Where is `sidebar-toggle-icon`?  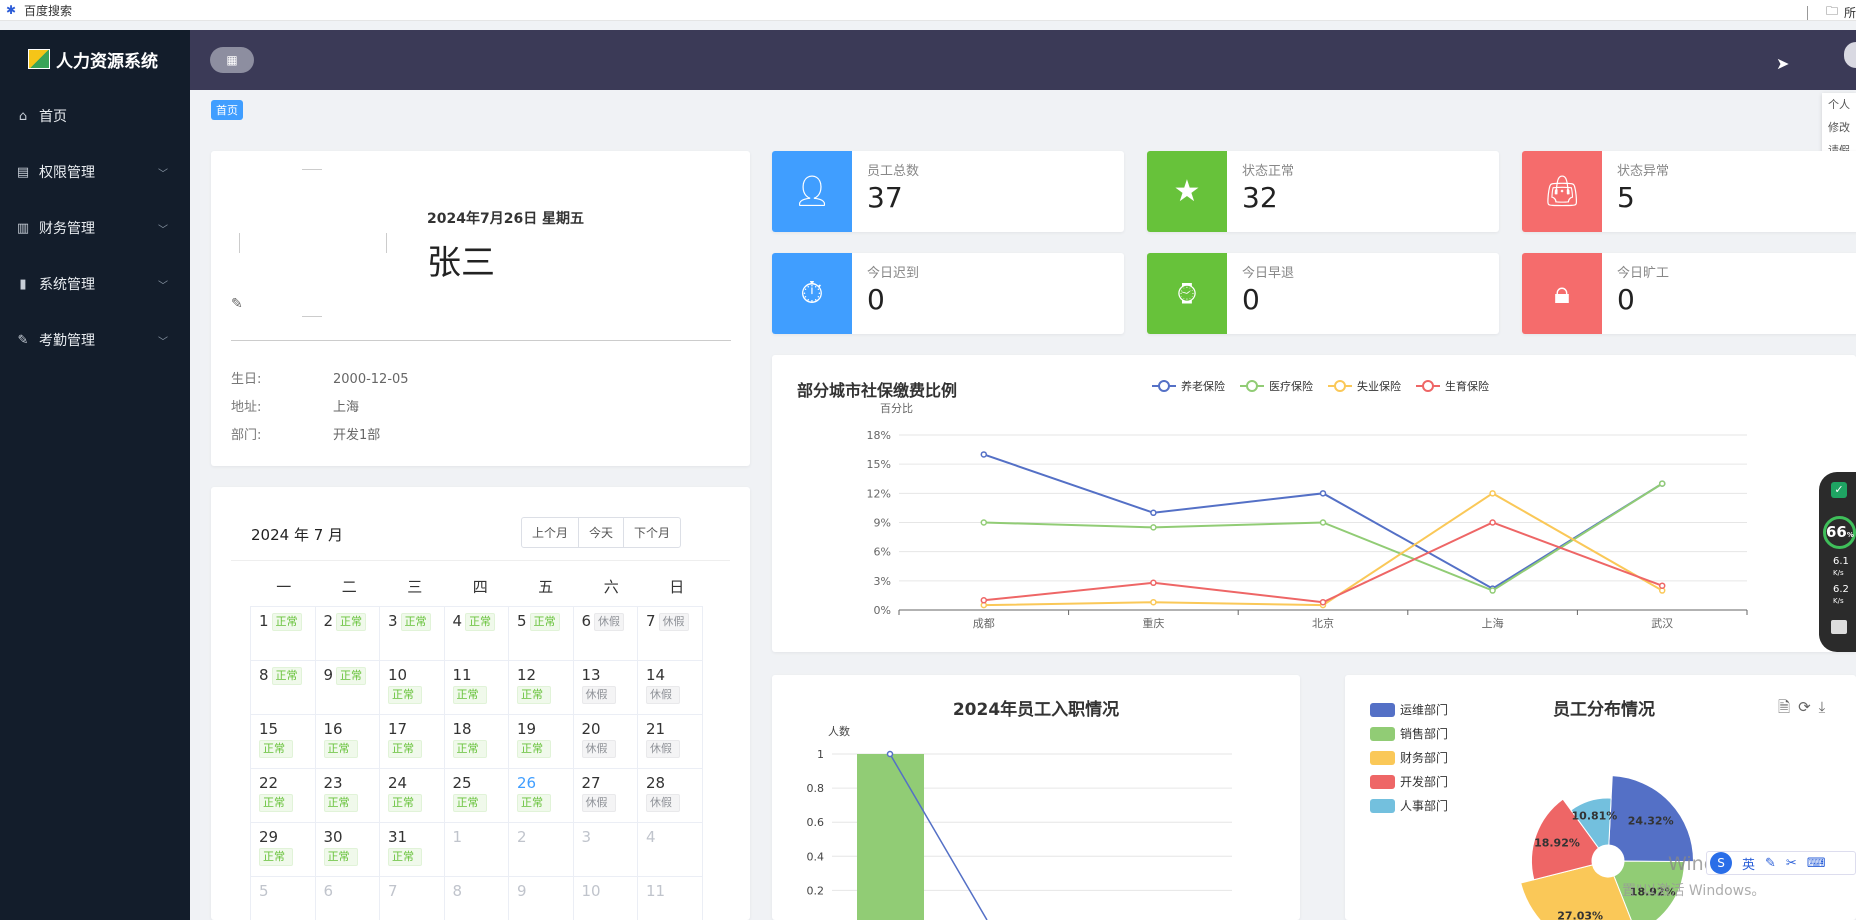 sidebar-toggle-icon is located at coordinates (1807, 12).